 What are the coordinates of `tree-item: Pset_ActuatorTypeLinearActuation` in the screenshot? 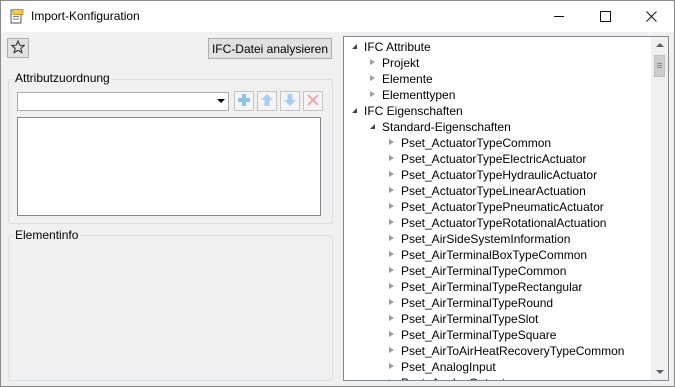 It's located at (487, 191).